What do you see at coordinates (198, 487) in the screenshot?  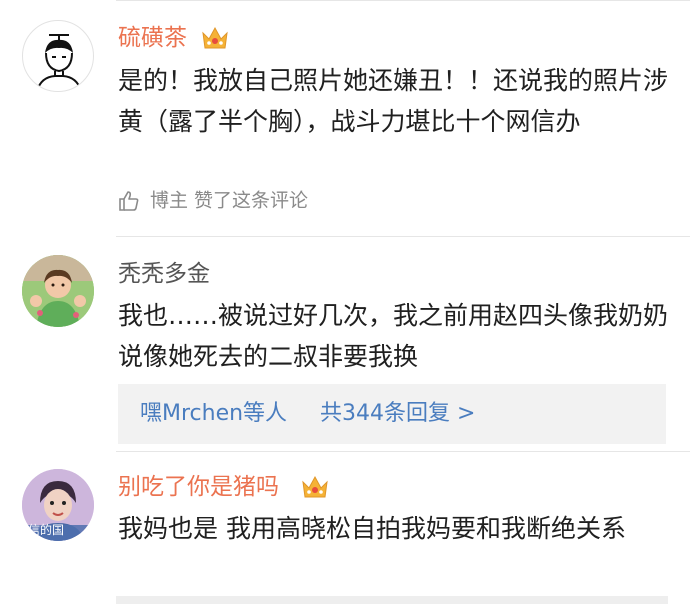 I see `username: 别吃了你是猪吗` at bounding box center [198, 487].